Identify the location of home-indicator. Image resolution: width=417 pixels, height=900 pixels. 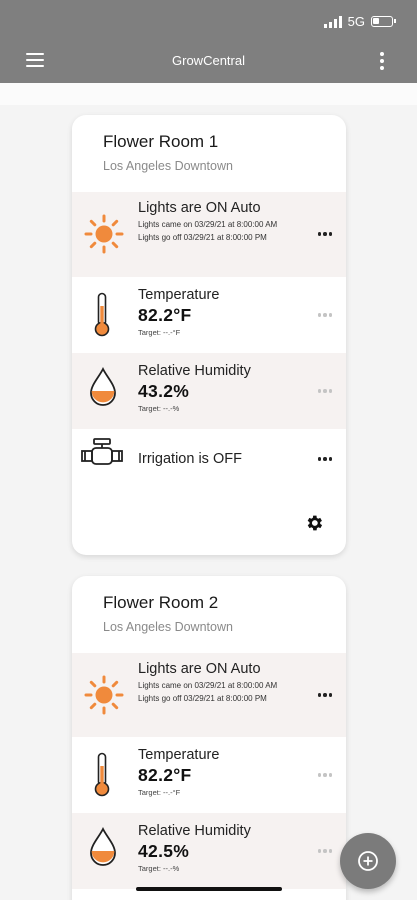
(209, 889).